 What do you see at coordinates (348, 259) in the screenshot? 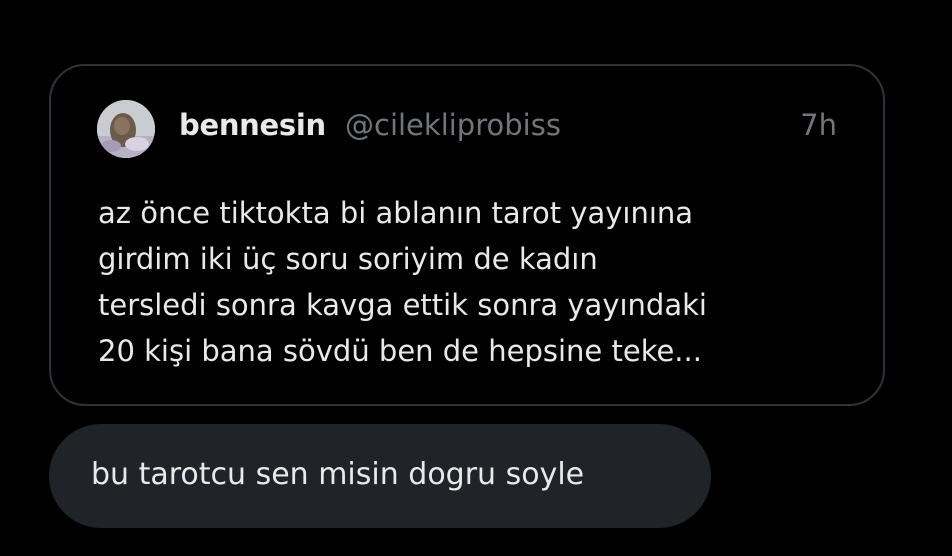
I see `quoted-post-text-line: girdim iki üç soru soriyim de kadın` at bounding box center [348, 259].